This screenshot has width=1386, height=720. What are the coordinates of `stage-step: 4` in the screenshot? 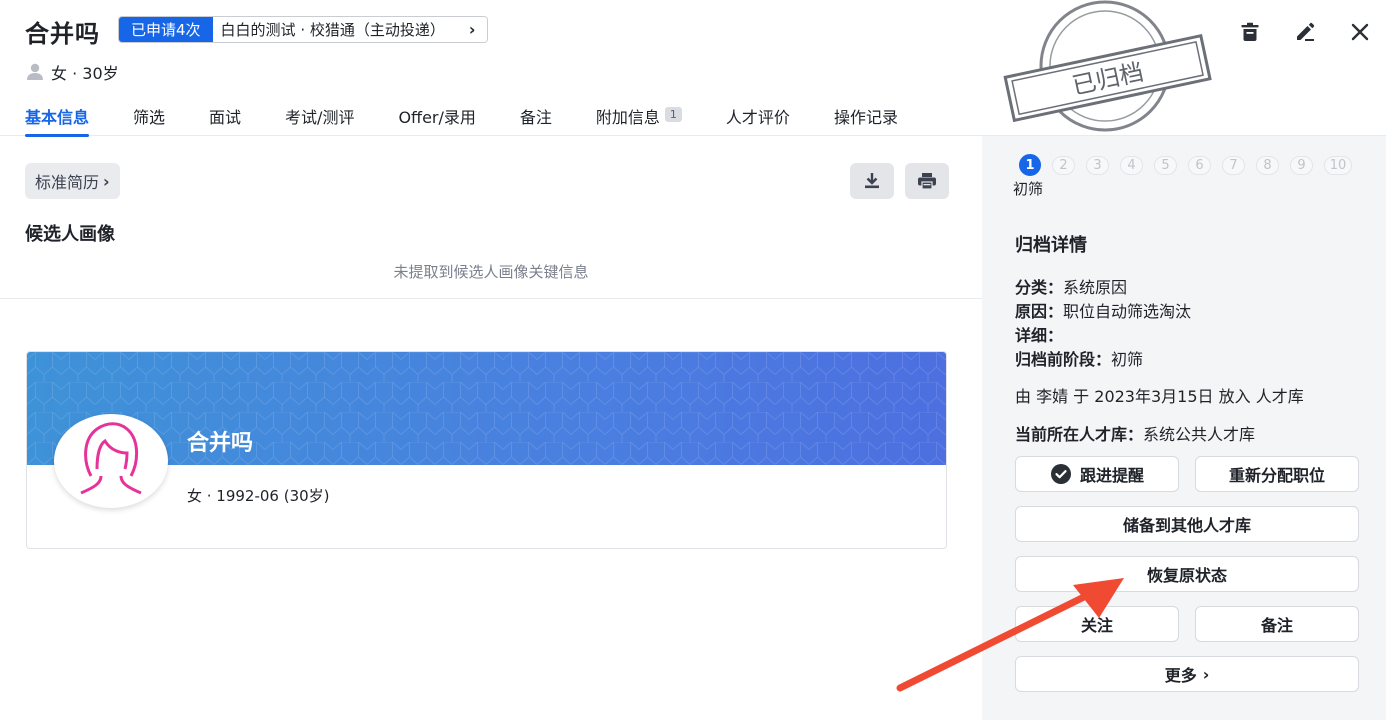 It's located at (1131, 165).